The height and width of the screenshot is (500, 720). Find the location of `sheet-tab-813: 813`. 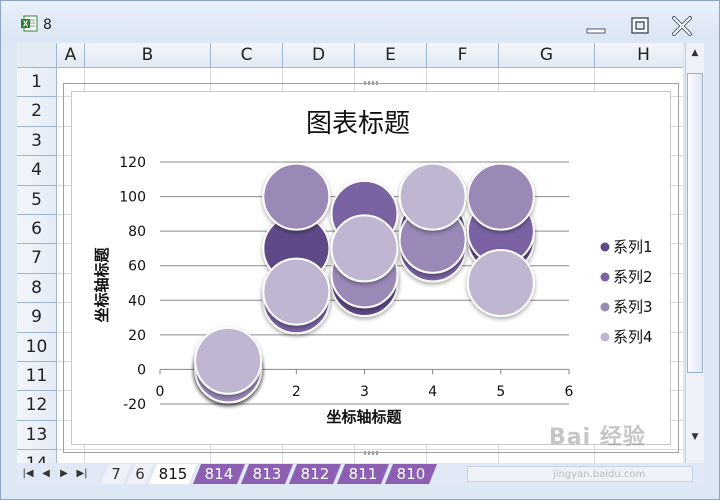

sheet-tab-813: 813 is located at coordinates (267, 474).